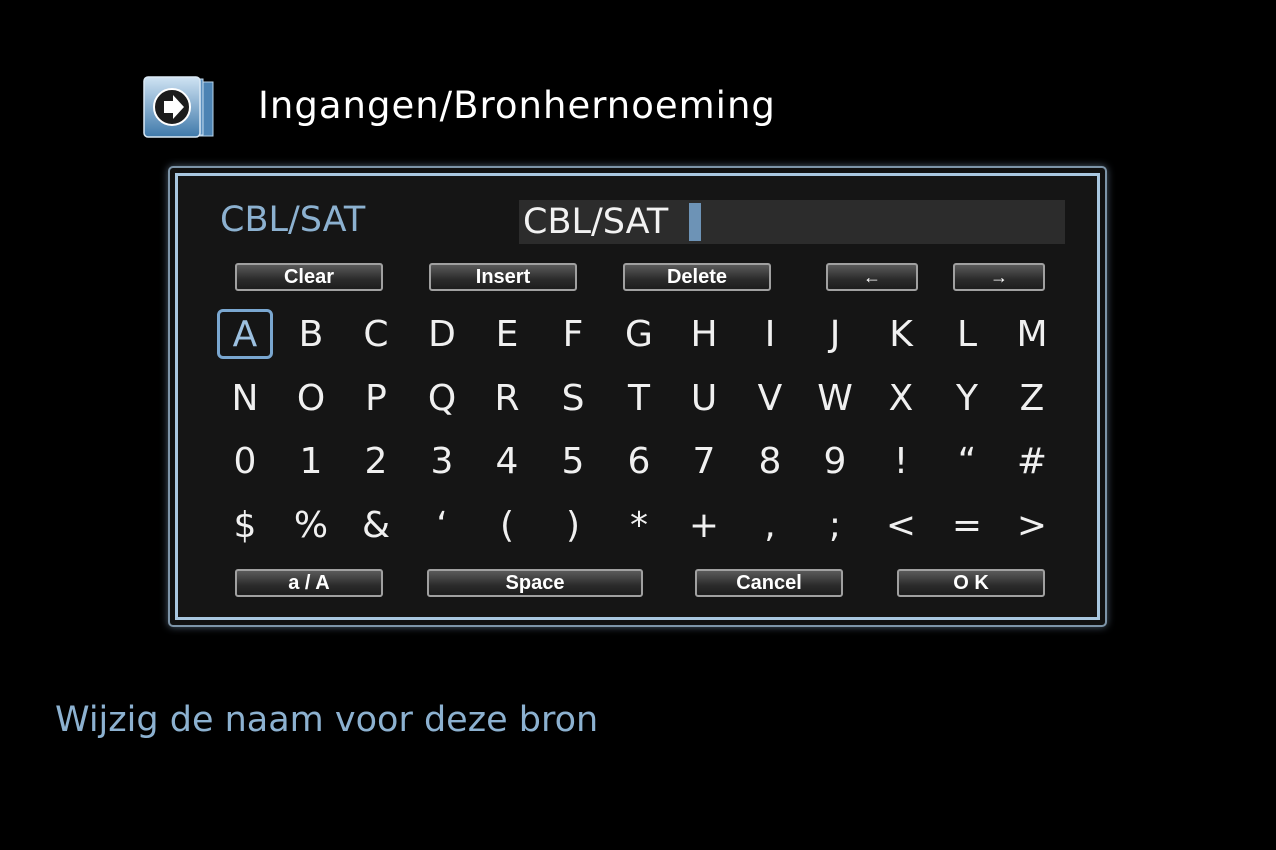 The height and width of the screenshot is (850, 1276). Describe the element at coordinates (967, 334) in the screenshot. I see `key-0-11: L` at that location.